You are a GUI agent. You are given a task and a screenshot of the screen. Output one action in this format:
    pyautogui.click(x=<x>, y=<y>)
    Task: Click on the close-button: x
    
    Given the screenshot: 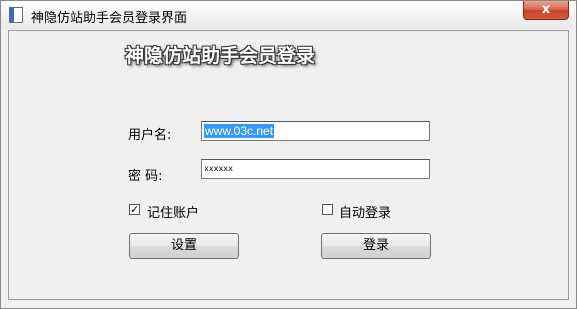 What is the action you would take?
    pyautogui.click(x=546, y=10)
    